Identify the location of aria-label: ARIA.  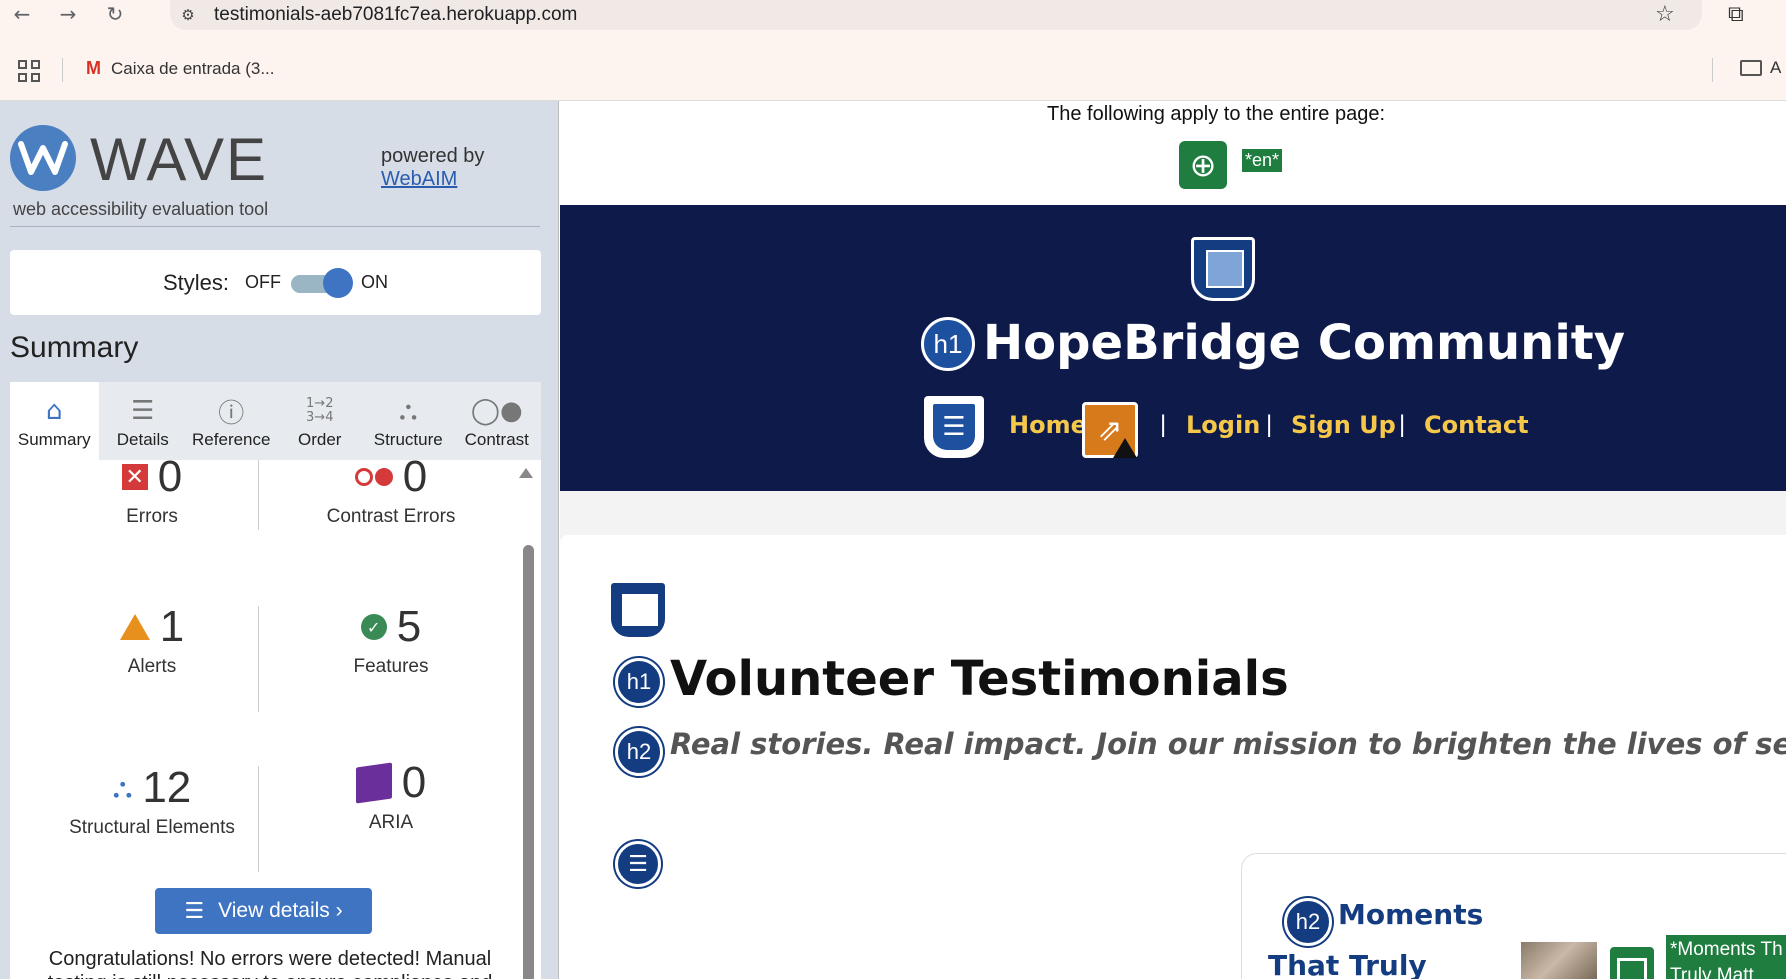
(391, 822).